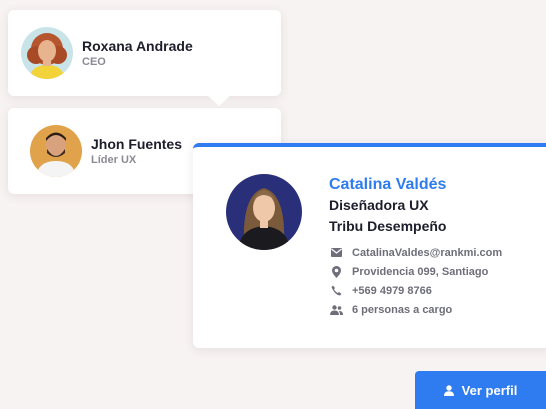 This screenshot has width=546, height=409. What do you see at coordinates (336, 310) in the screenshot?
I see `people-icon` at bounding box center [336, 310].